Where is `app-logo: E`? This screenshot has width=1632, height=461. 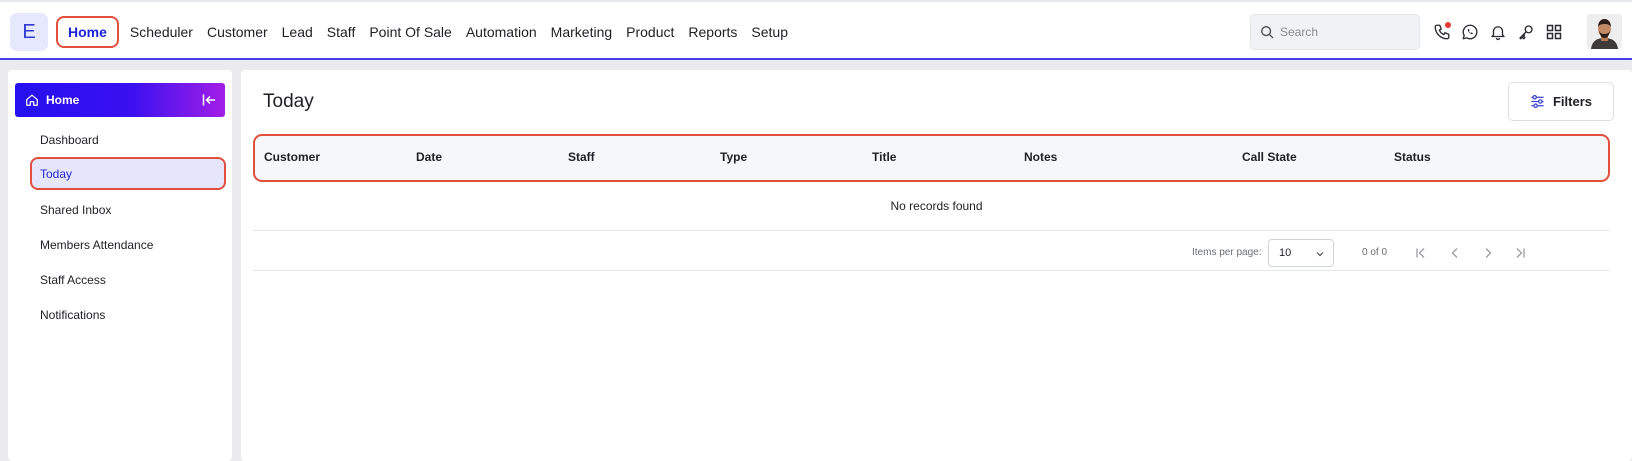 app-logo: E is located at coordinates (29, 32).